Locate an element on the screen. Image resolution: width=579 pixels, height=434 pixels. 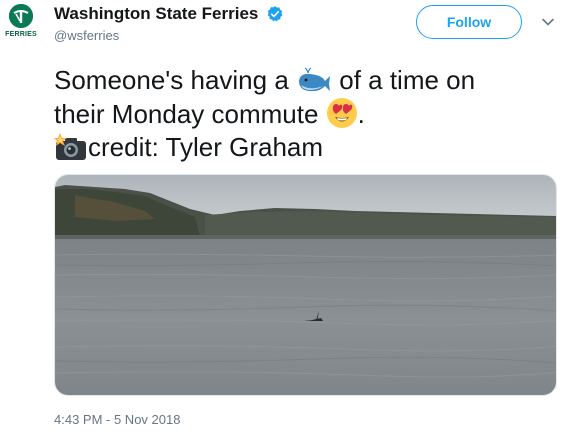
chevron-down-icon is located at coordinates (548, 22).